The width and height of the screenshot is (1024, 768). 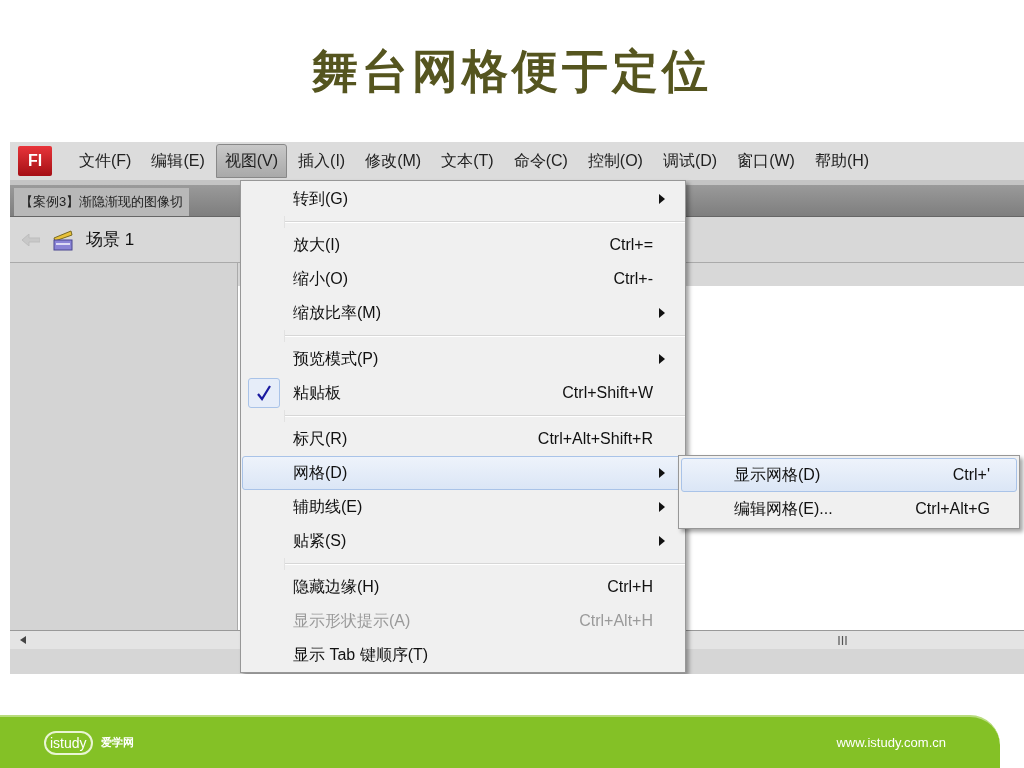 I want to click on menu-item-label: 隐藏边缘(H), so click(x=337, y=587).